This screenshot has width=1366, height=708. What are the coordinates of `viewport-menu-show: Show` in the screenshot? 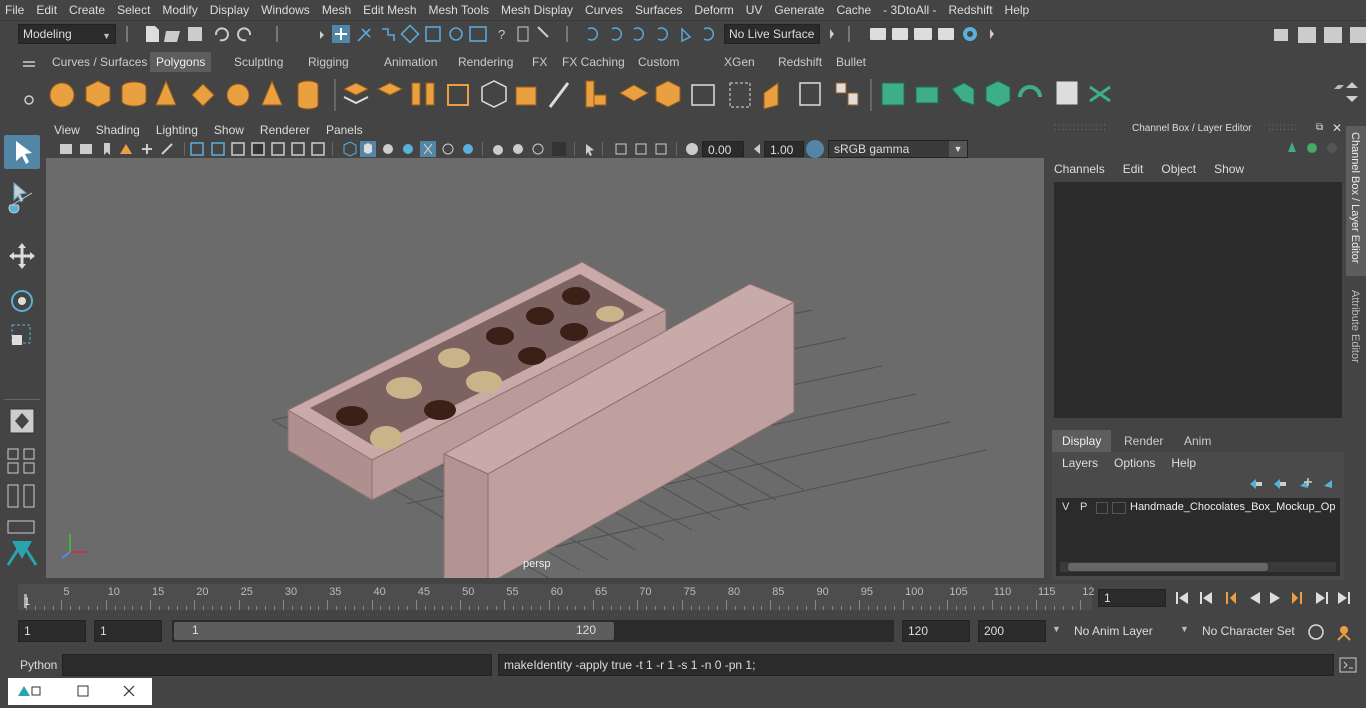 It's located at (229, 130).